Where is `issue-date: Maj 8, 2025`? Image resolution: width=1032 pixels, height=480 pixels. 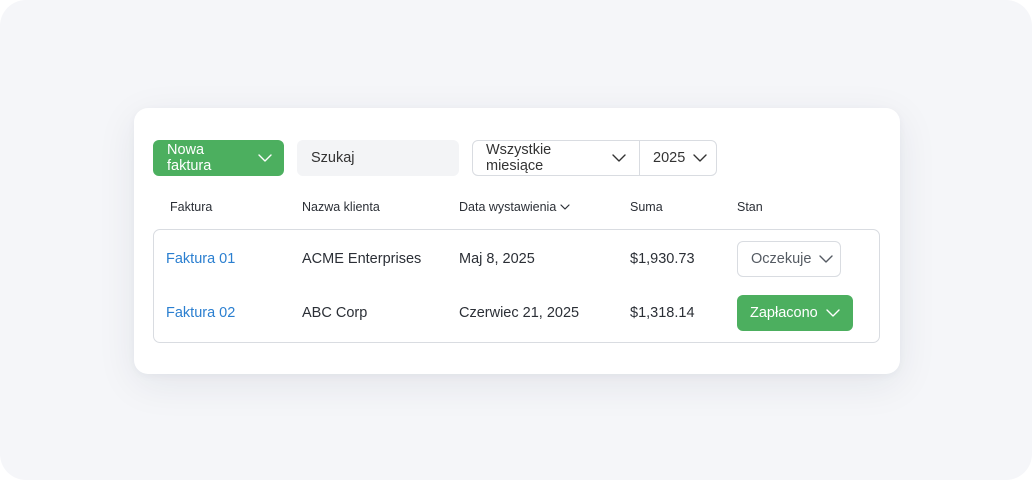
issue-date: Maj 8, 2025 is located at coordinates (497, 259).